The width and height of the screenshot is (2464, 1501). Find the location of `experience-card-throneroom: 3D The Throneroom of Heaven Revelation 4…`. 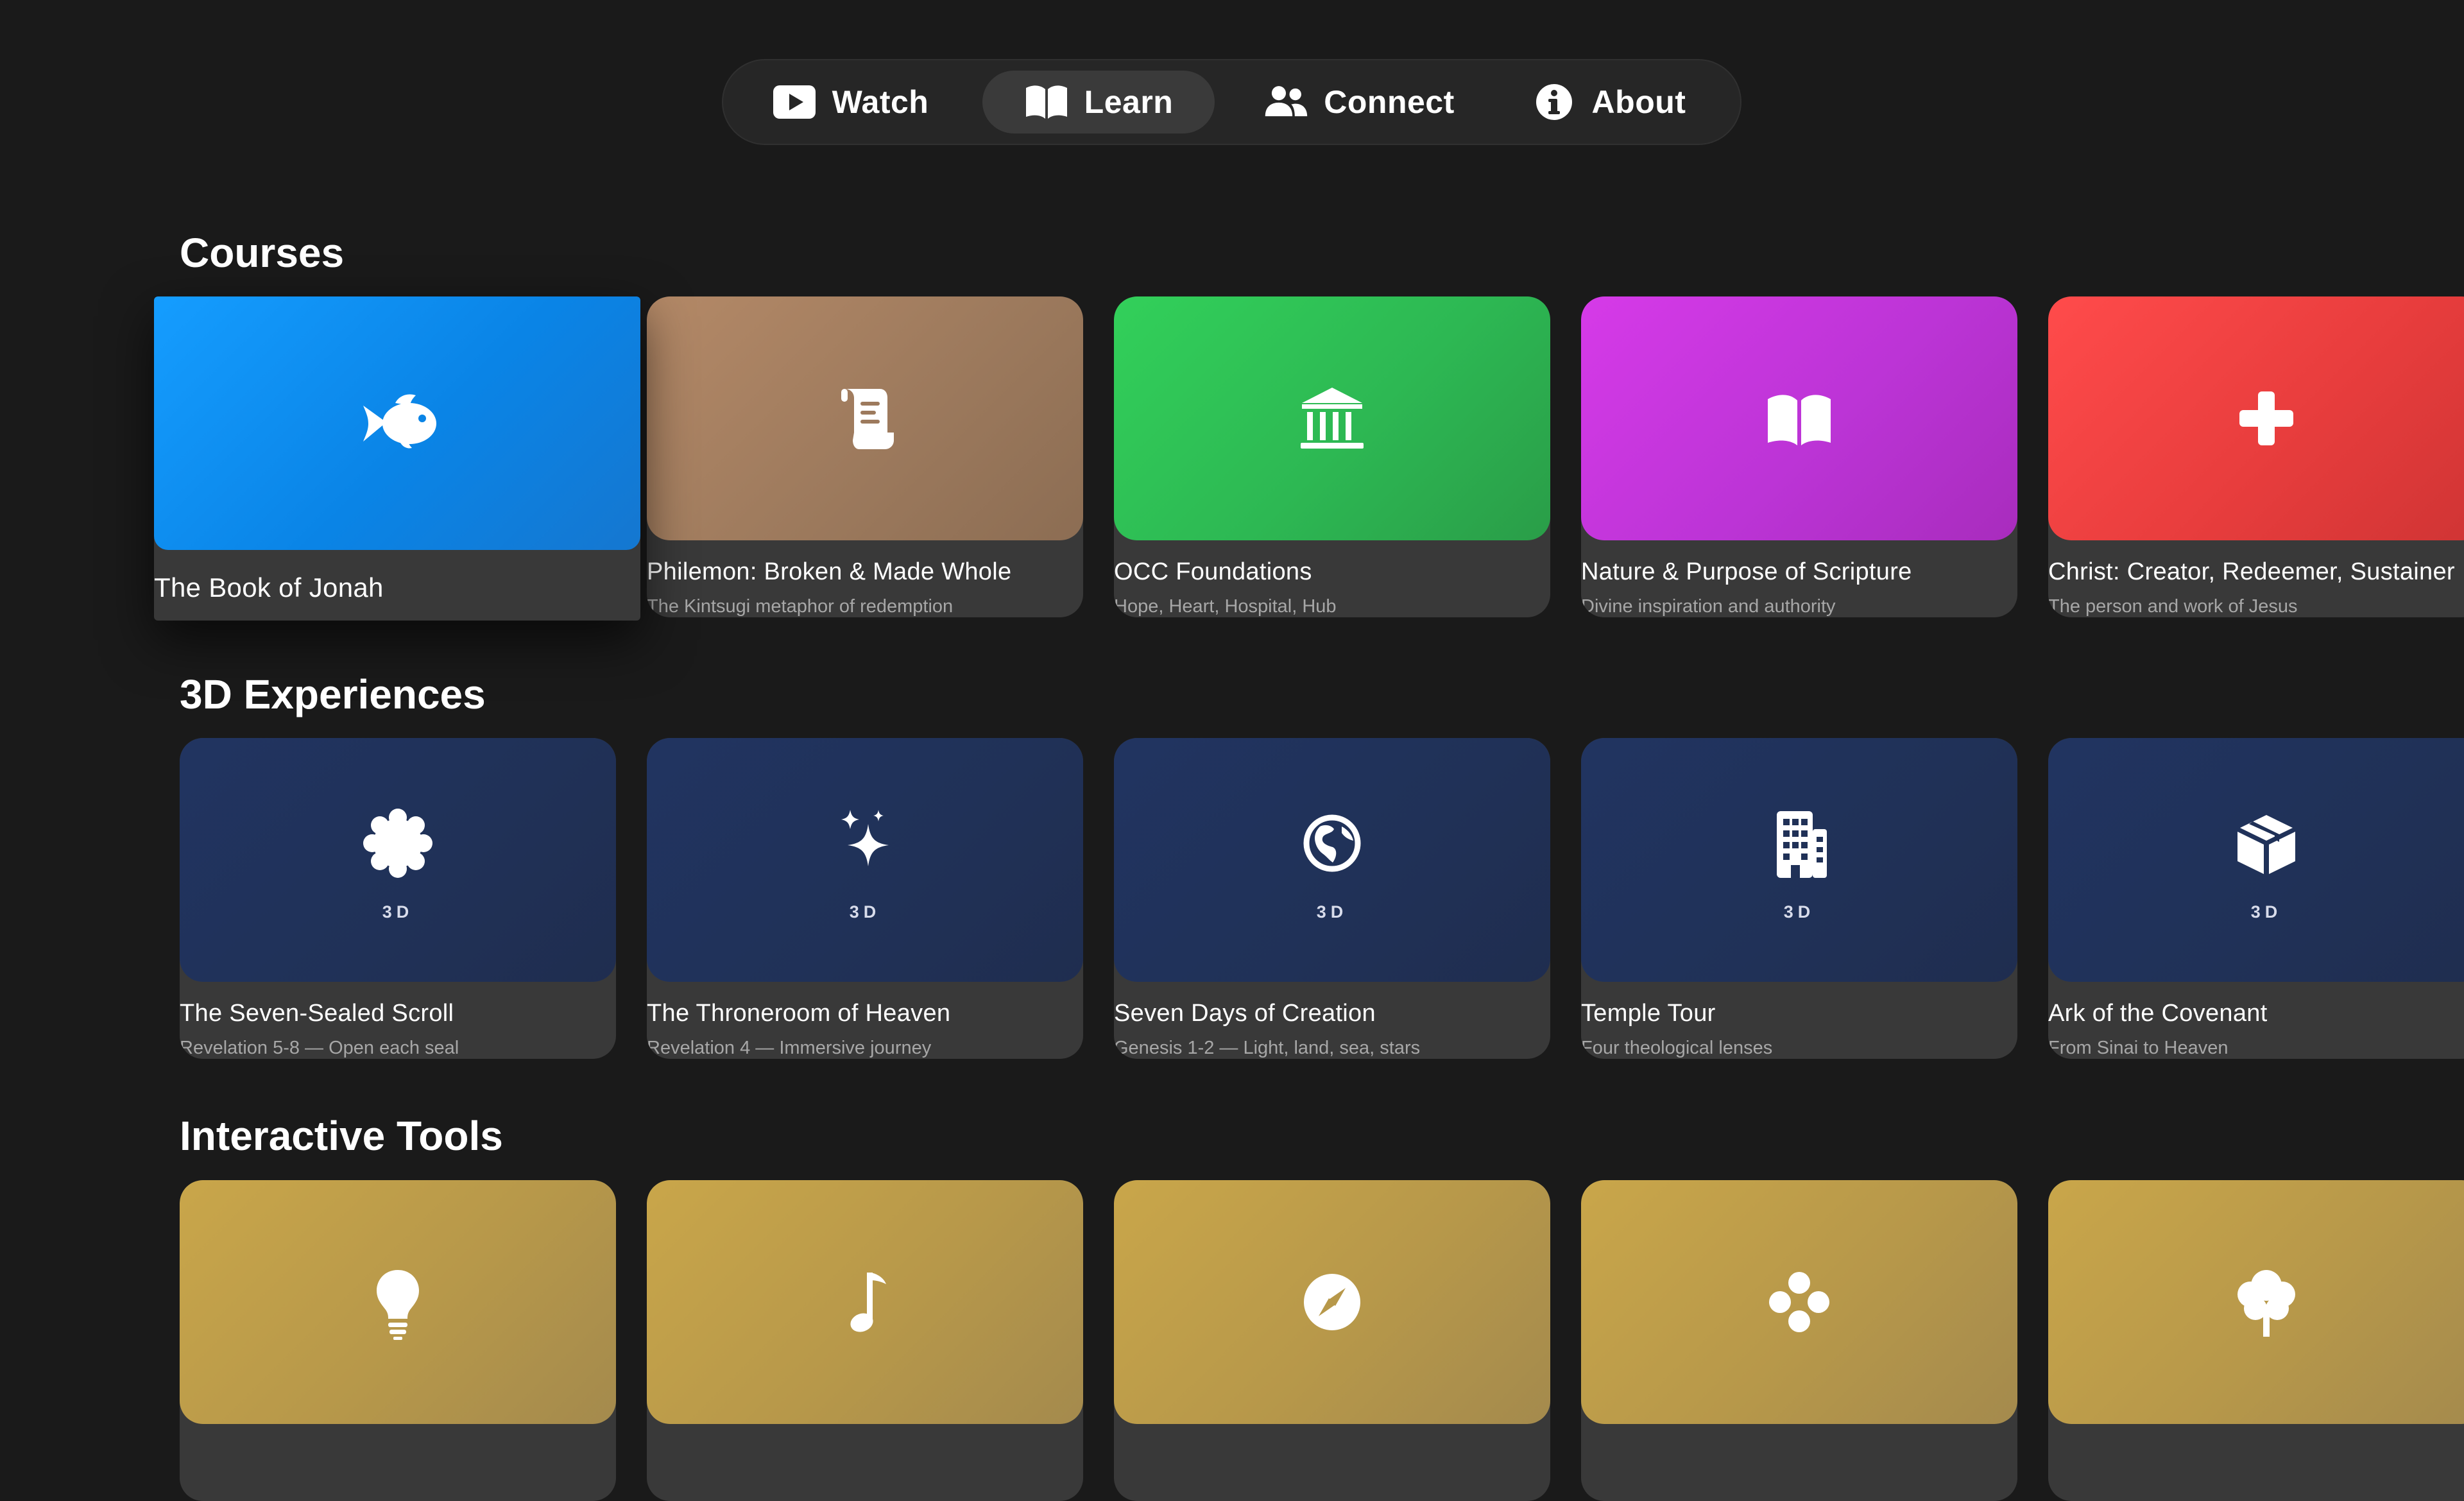

experience-card-throneroom: 3D The Throneroom of Heaven Revelation 4… is located at coordinates (865, 898).